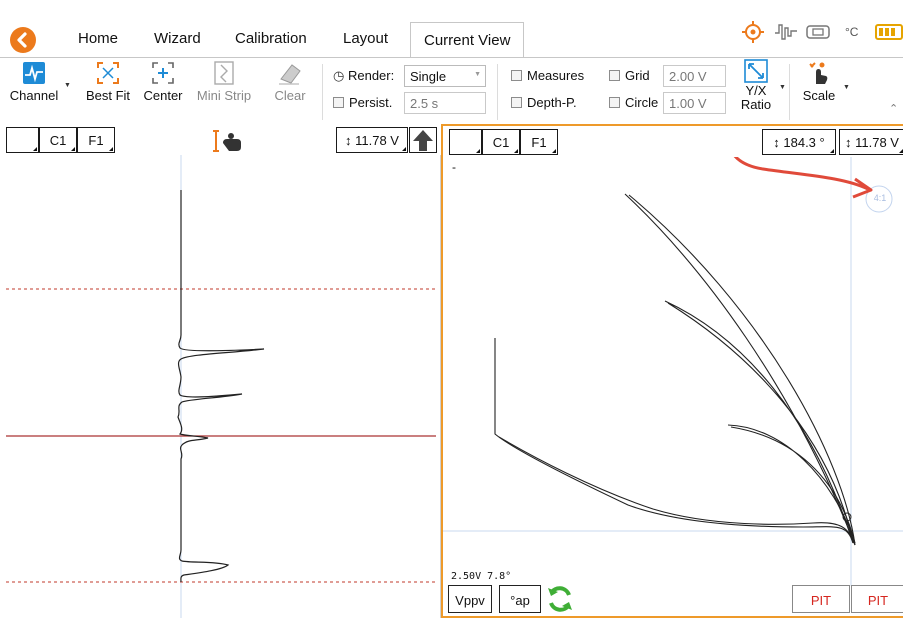 Image resolution: width=903 pixels, height=618 pixels. I want to click on angle-mode-button: °ap, so click(520, 599).